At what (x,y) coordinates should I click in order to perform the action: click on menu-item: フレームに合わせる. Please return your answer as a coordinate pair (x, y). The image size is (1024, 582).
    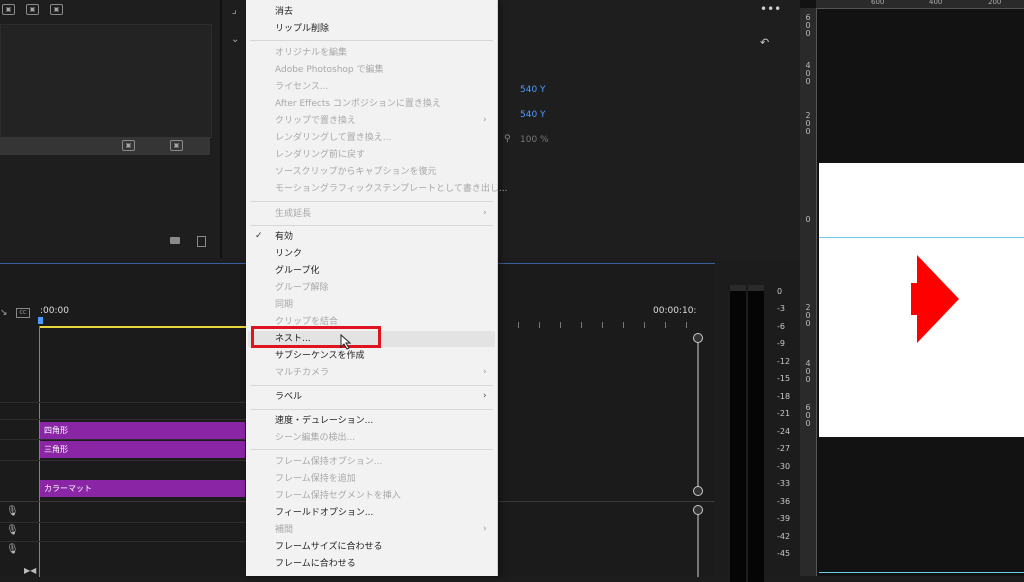
    Looking at the image, I should click on (315, 564).